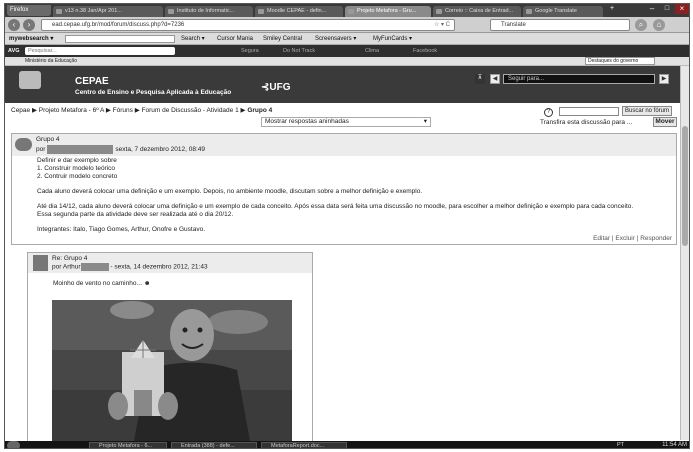 Image resolution: width=693 pixels, height=452 pixels. Describe the element at coordinates (682, 9) in the screenshot. I see `close-icon: ×` at that location.